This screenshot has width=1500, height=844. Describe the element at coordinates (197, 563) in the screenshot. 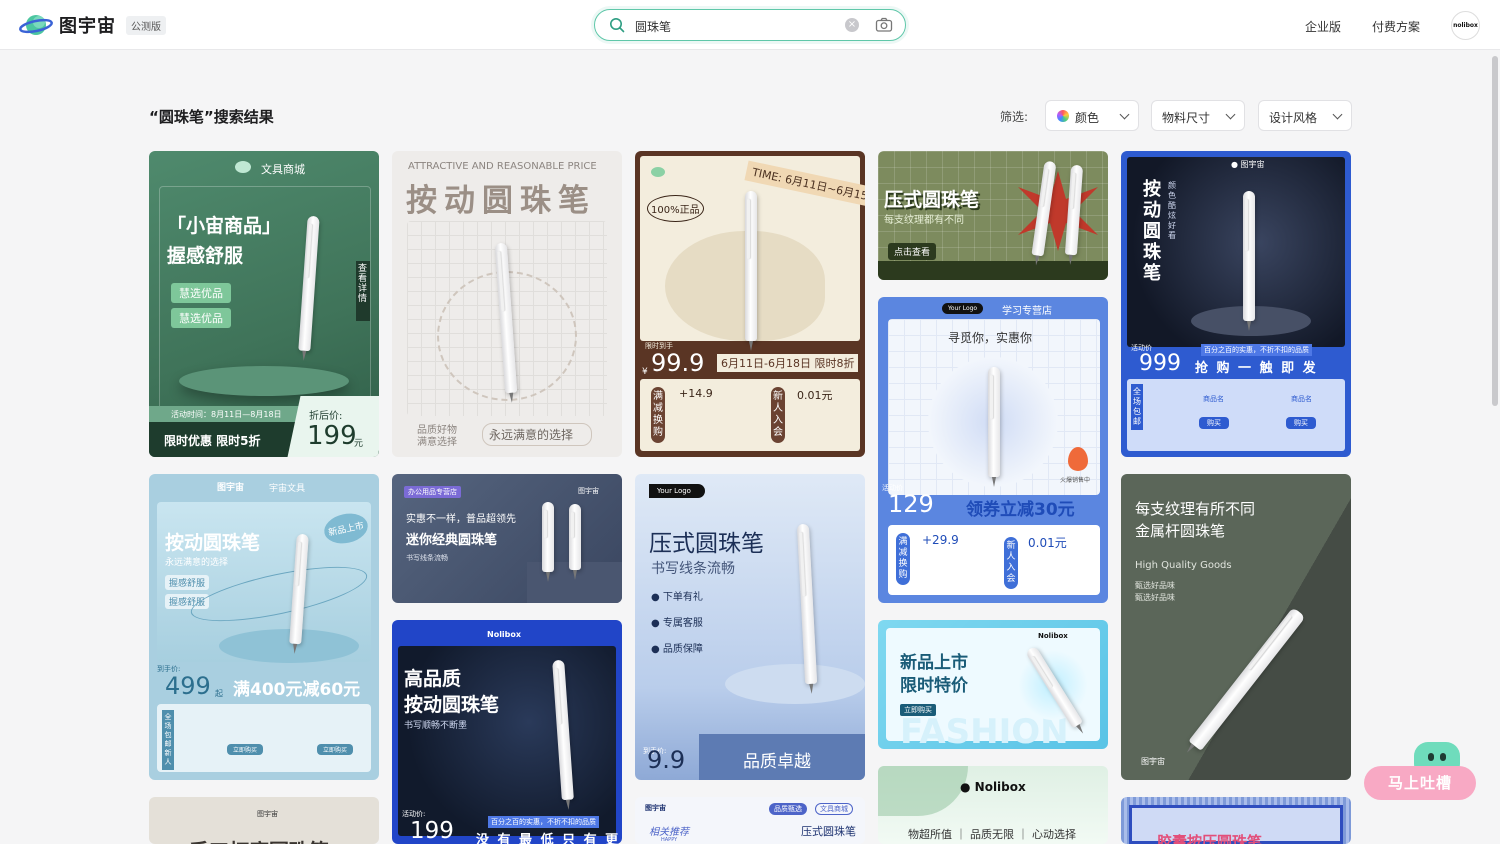

I see `subtitle: 永远满意的选择` at that location.